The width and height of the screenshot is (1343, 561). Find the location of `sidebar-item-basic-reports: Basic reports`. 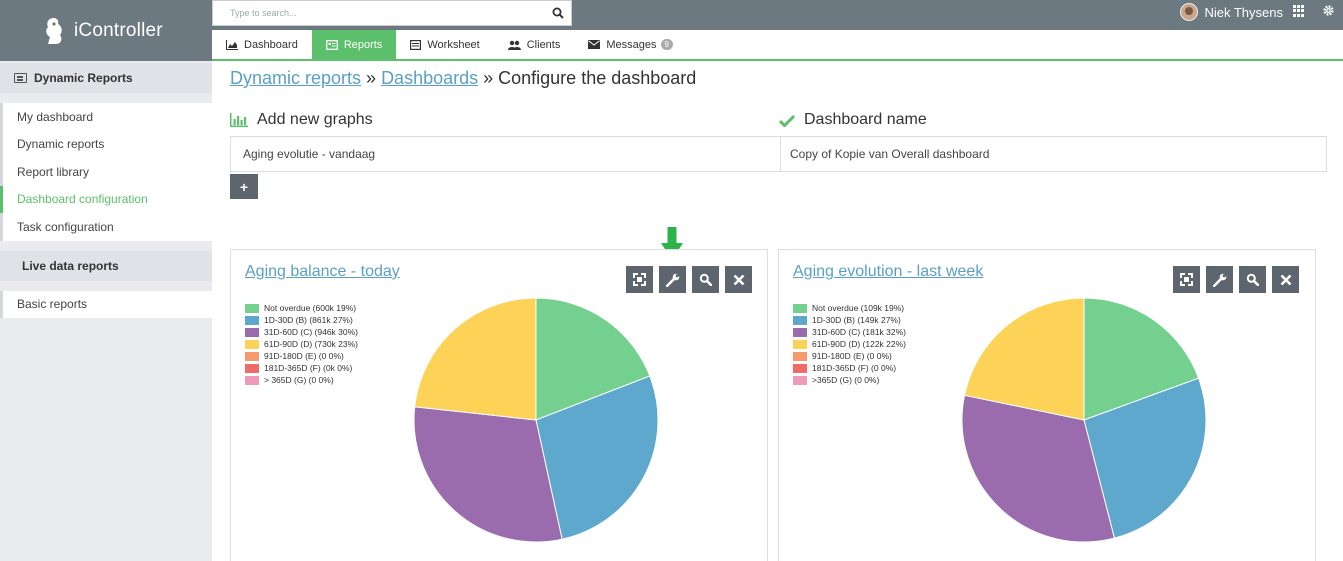

sidebar-item-basic-reports: Basic reports is located at coordinates (106, 304).